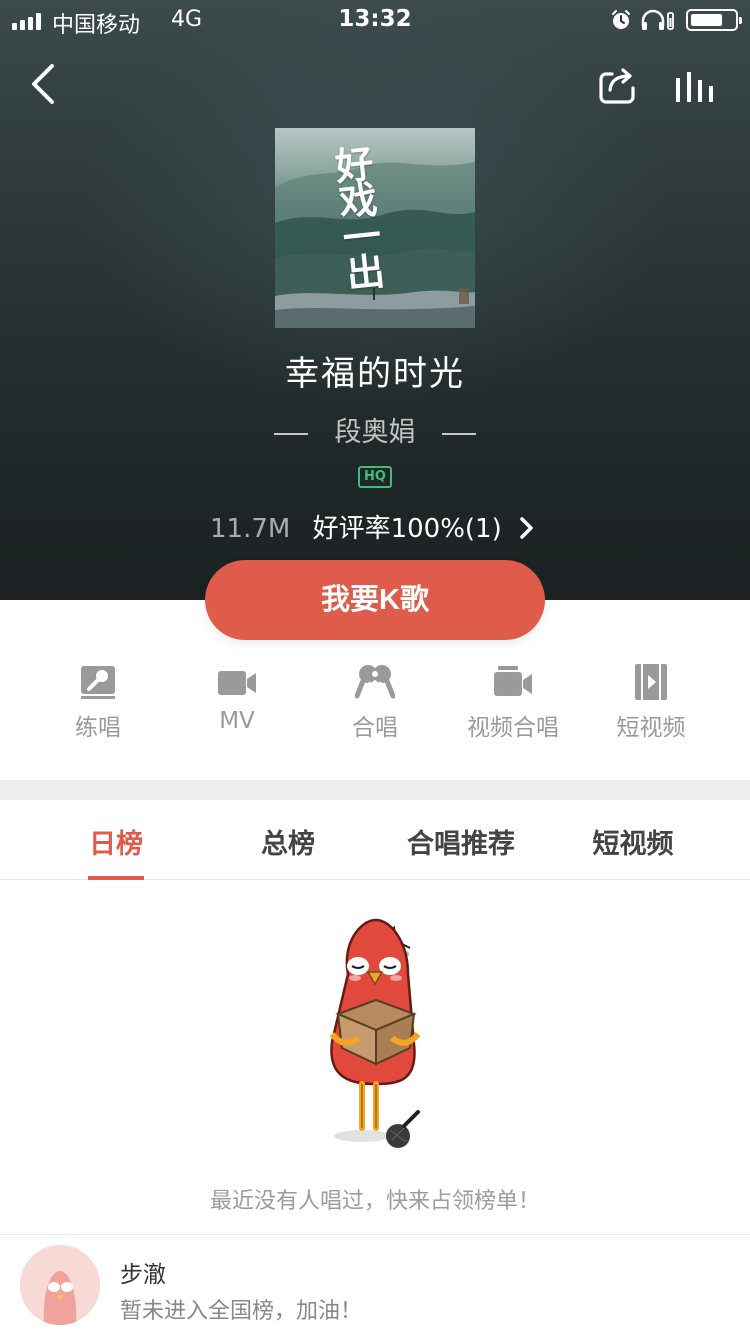  Describe the element at coordinates (459, 433) in the screenshot. I see `dash-right` at that location.